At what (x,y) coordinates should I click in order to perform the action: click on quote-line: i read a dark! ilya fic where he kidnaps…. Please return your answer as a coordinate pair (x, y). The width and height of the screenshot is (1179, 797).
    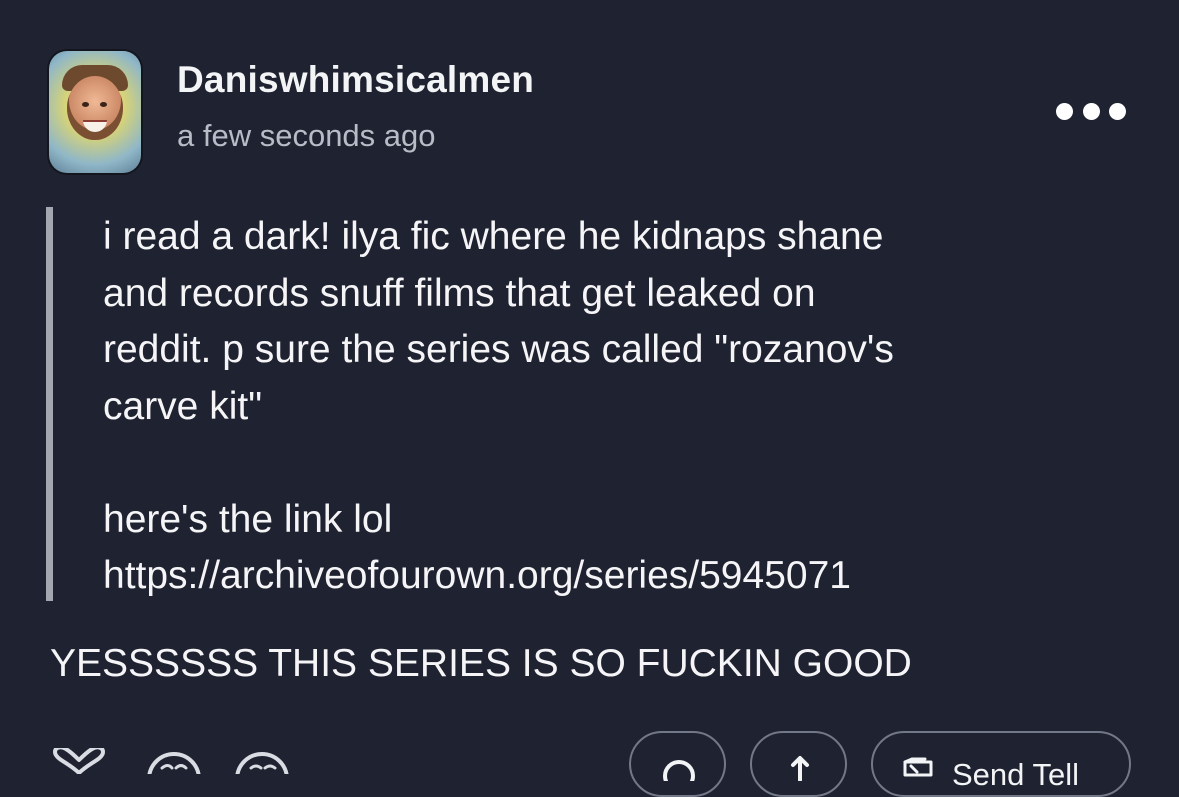
    Looking at the image, I should click on (493, 236).